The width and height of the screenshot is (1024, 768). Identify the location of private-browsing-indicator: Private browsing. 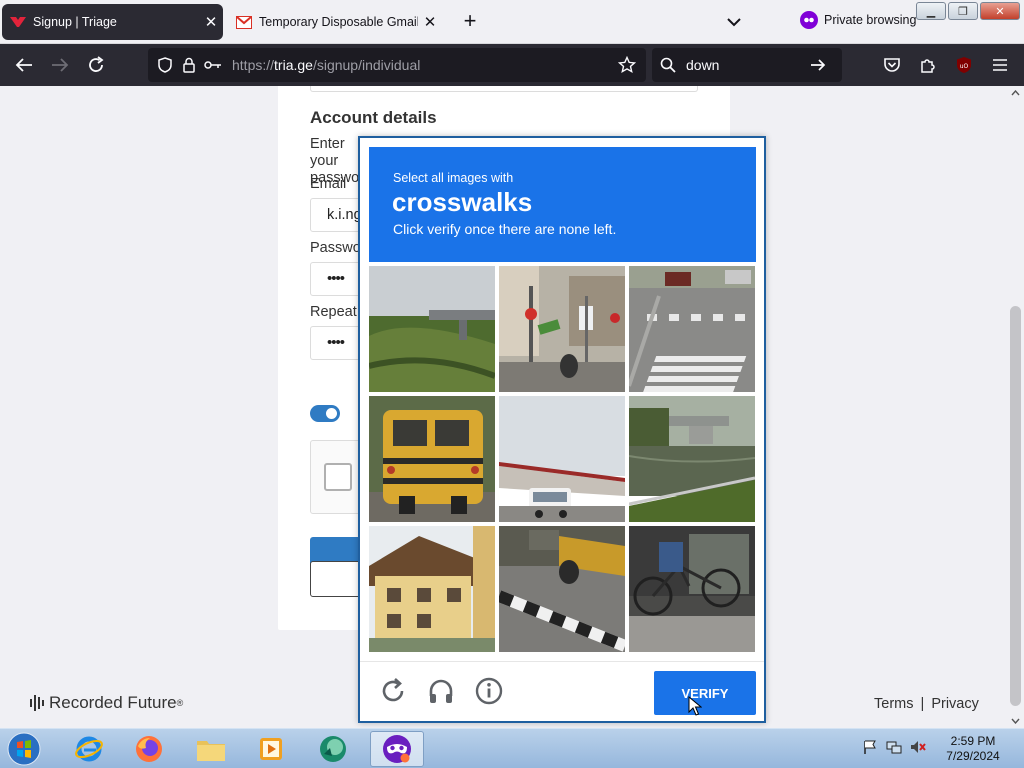
(858, 20).